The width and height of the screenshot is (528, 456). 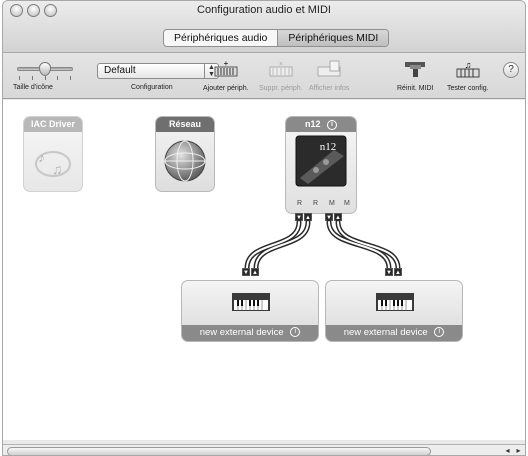 What do you see at coordinates (415, 88) in the screenshot?
I see `reset-midi-label: Réinit. MIDI` at bounding box center [415, 88].